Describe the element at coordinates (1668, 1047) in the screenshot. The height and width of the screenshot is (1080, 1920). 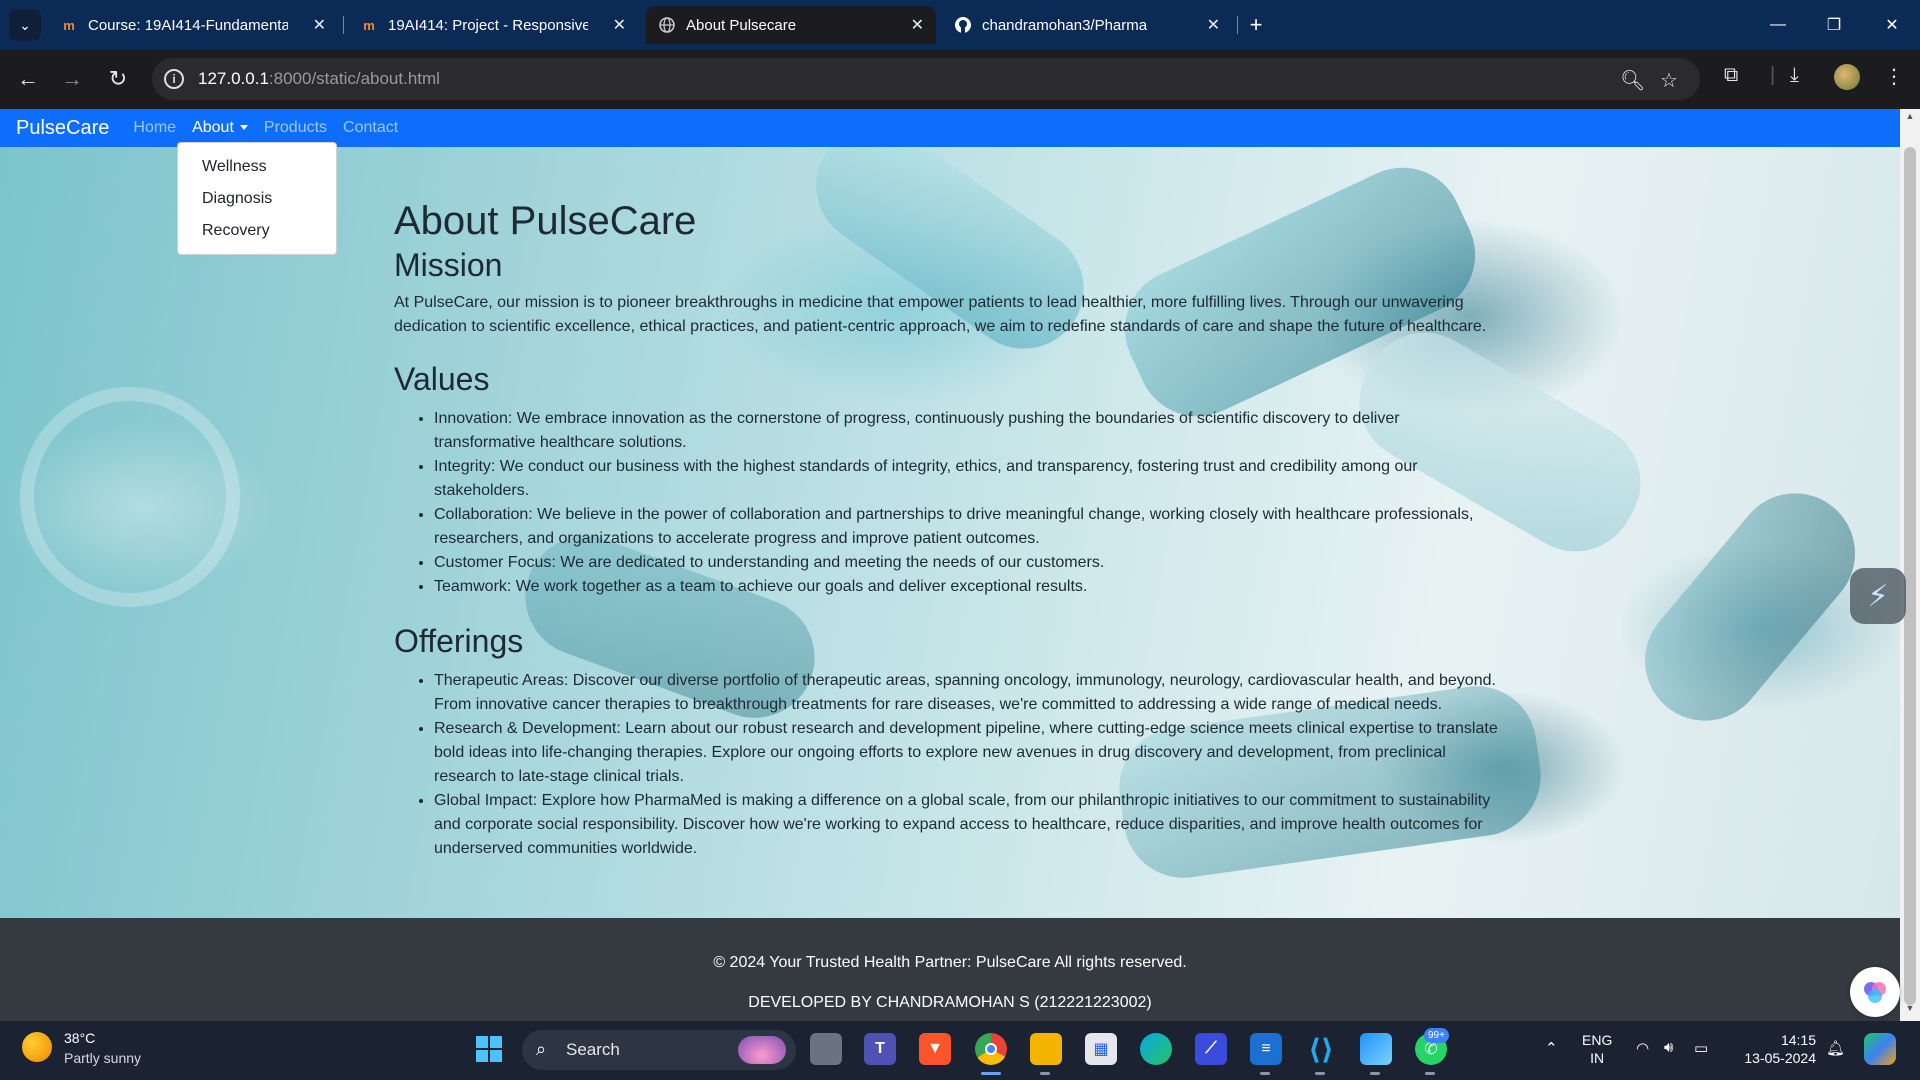
I see `volume-icon: 🔊︎` at that location.